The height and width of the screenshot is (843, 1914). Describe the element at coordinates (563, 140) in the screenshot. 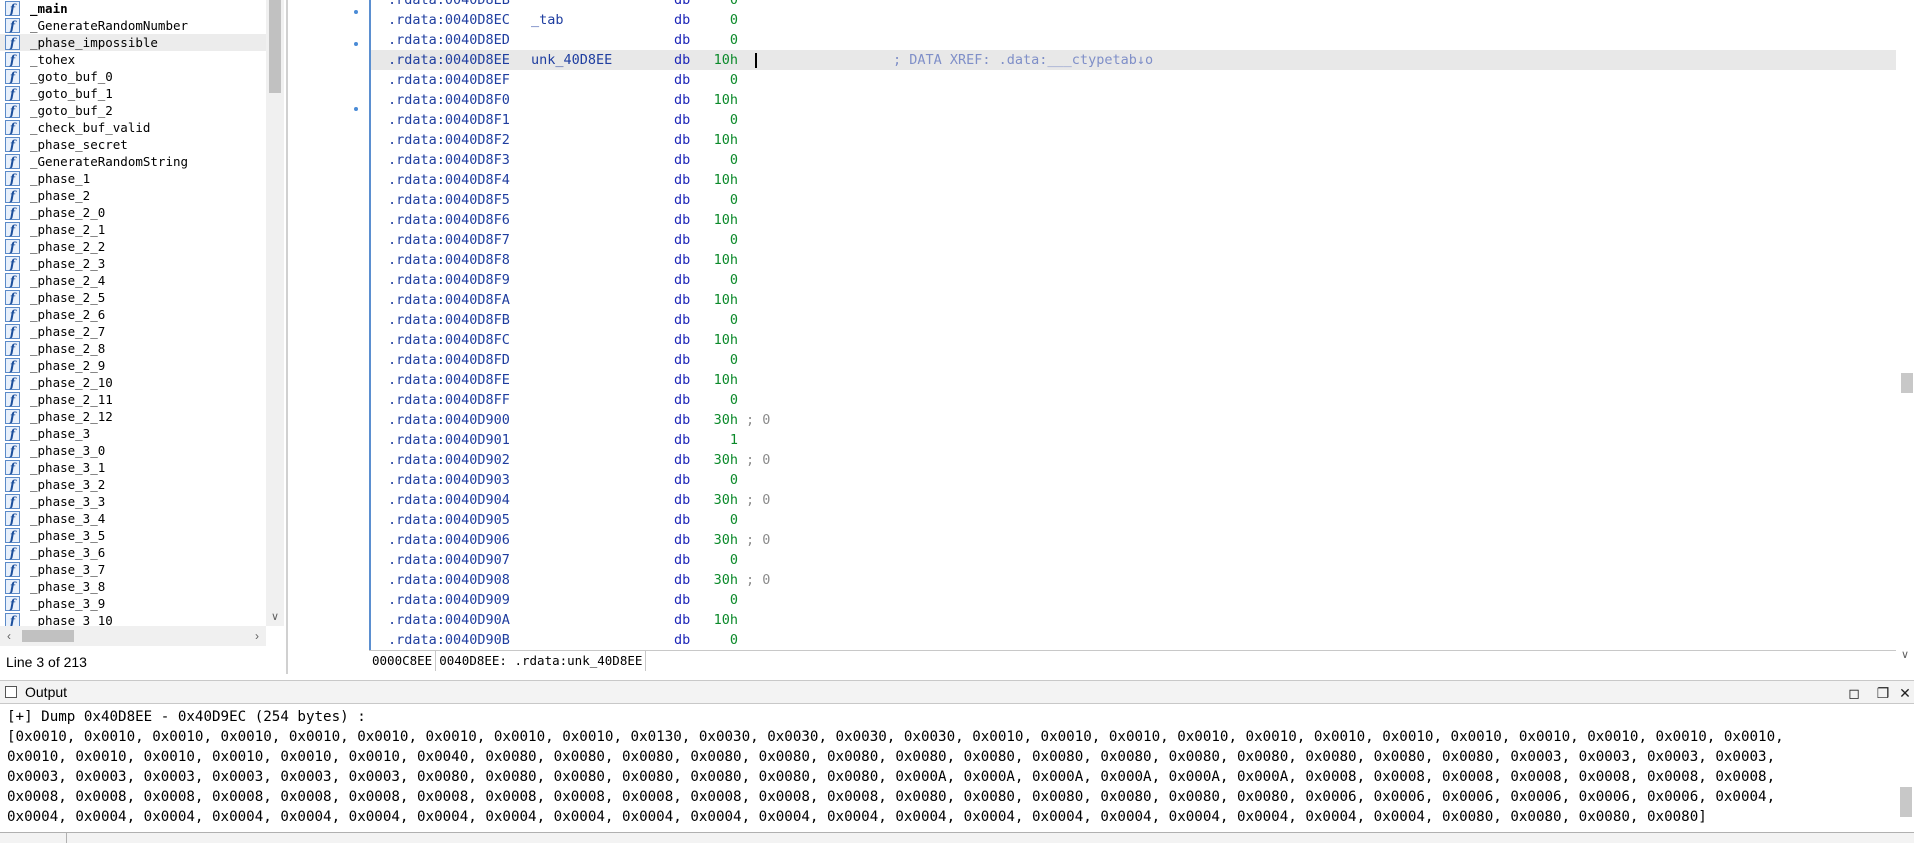

I see `disassembly-line: .rdata:0040D8F2 db 10h` at that location.